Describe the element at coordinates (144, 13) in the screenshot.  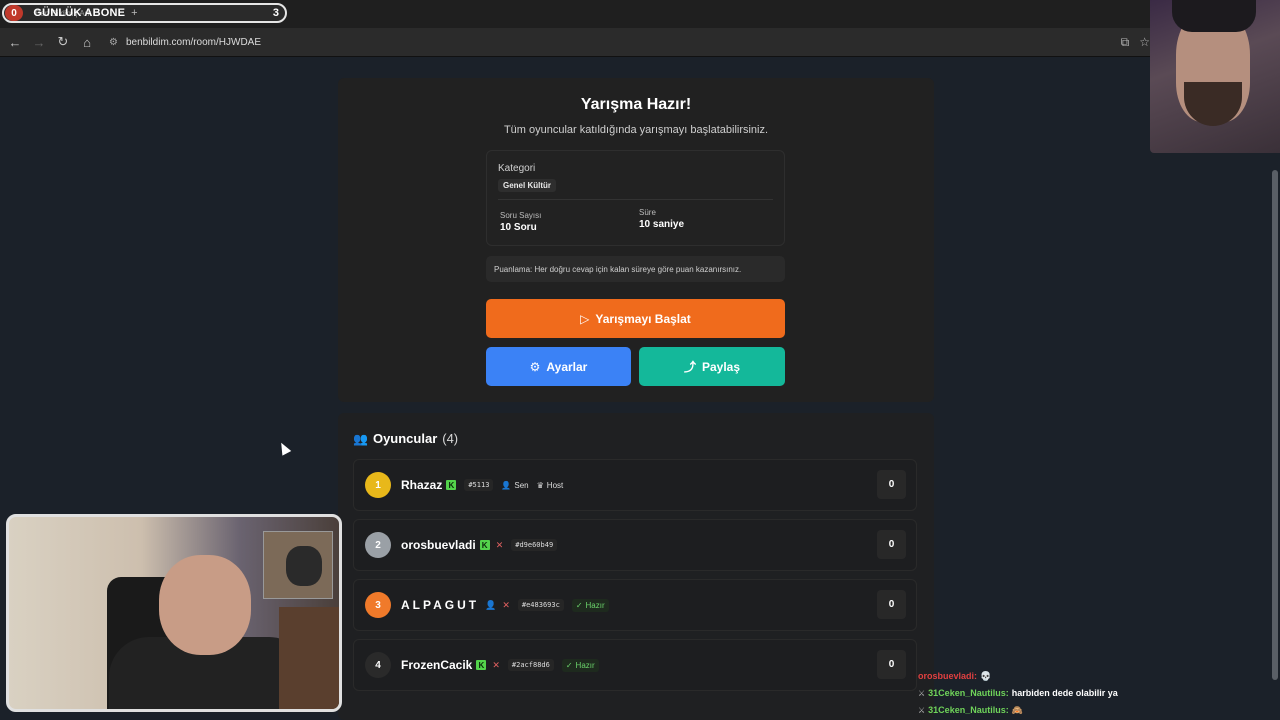
I see `subscriber-counter-overlay: 0 Ben Bildim | Ark GÜNLÜK ABONE + 3` at that location.